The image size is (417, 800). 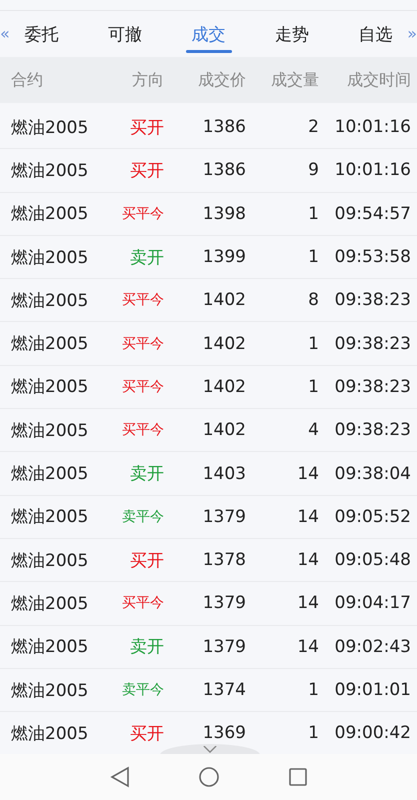 What do you see at coordinates (224, 214) in the screenshot?
I see `table-cell-text: 1398` at bounding box center [224, 214].